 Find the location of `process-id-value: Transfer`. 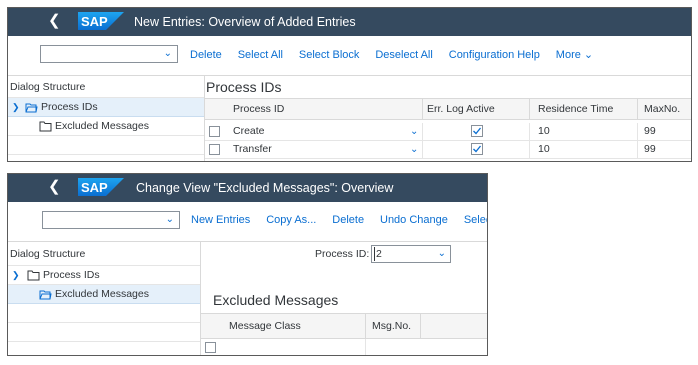

process-id-value: Transfer is located at coordinates (252, 149).